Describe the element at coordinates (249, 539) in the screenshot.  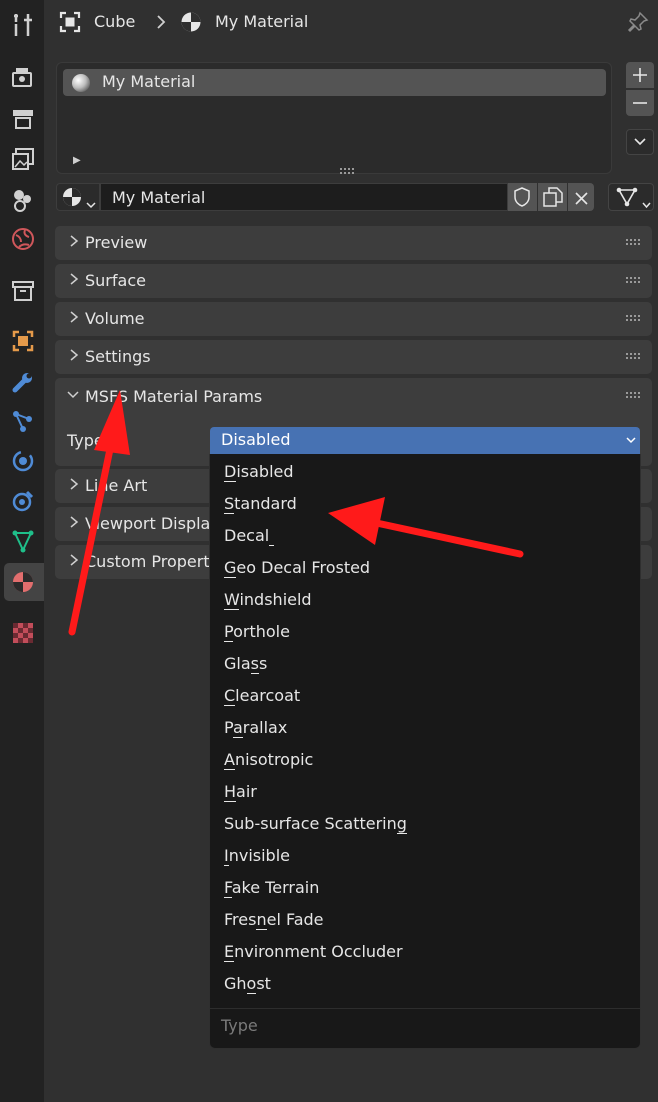
I see `dropdown-option: Decal` at that location.